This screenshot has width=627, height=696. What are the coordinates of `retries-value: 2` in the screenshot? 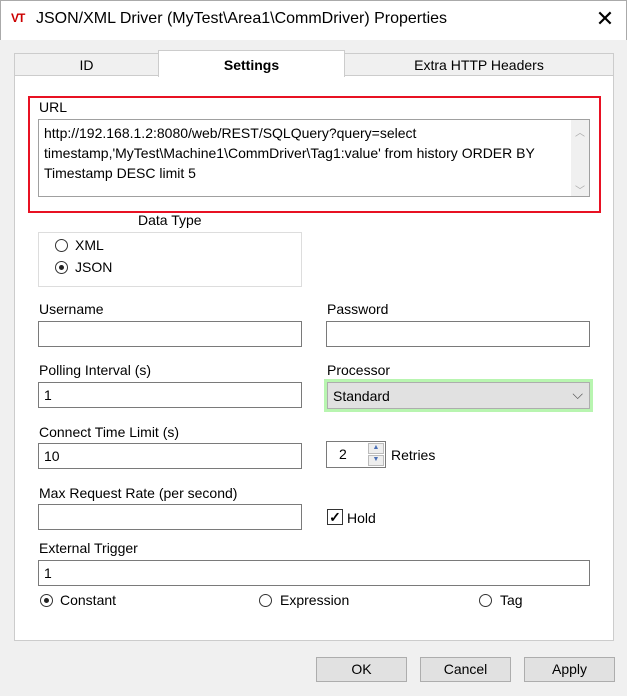 It's located at (343, 454).